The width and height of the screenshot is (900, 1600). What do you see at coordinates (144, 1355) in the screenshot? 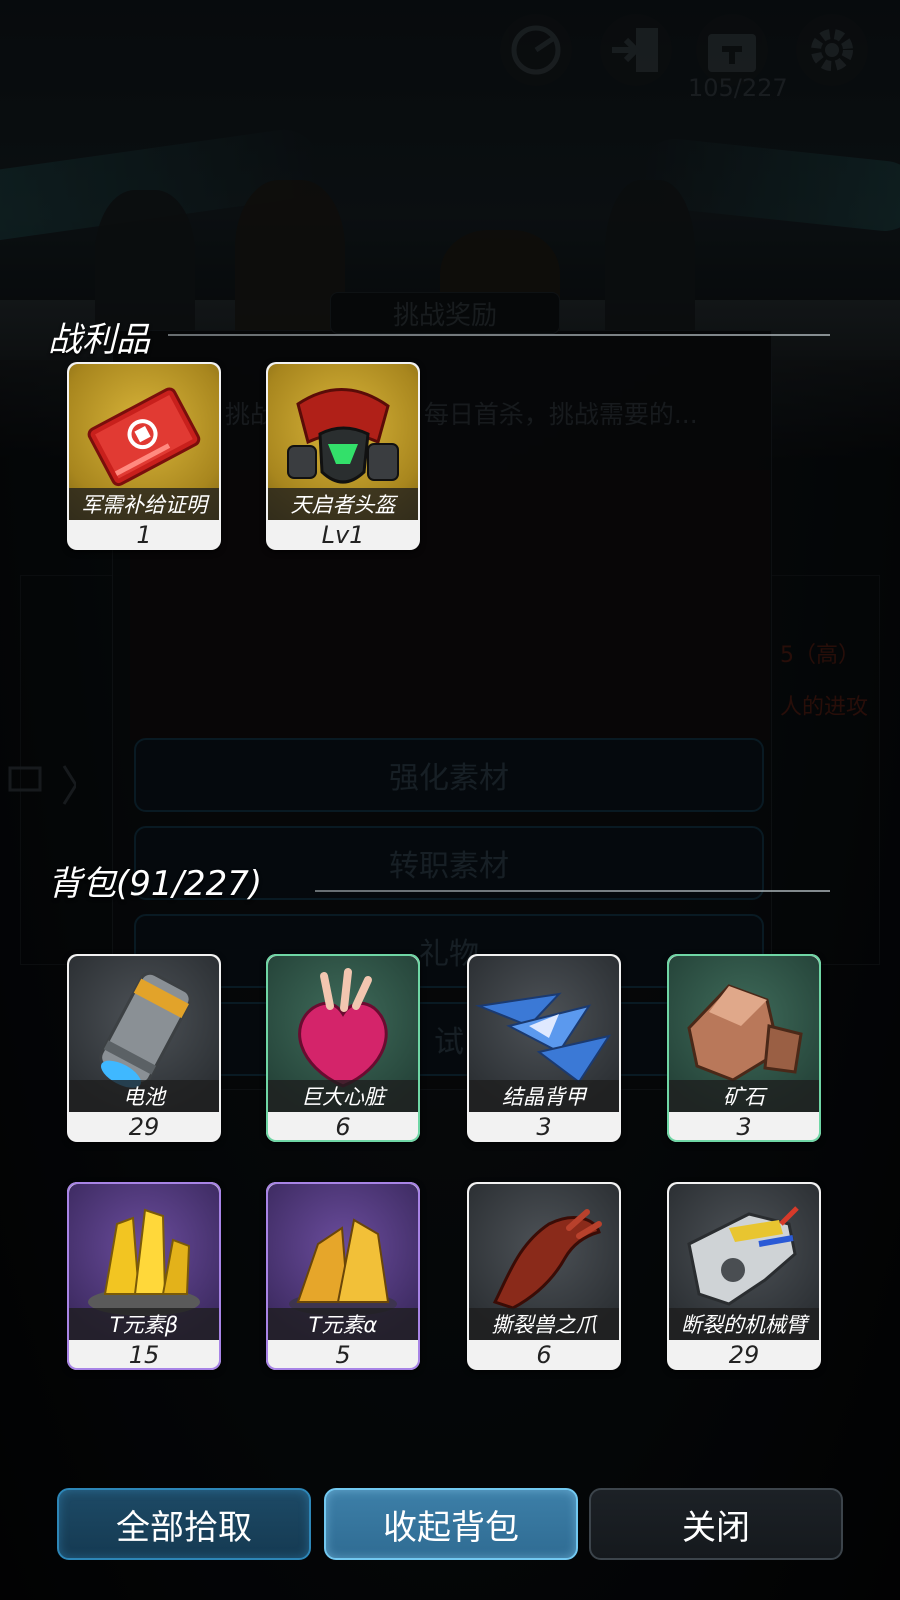
I see `item-count: 15` at bounding box center [144, 1355].